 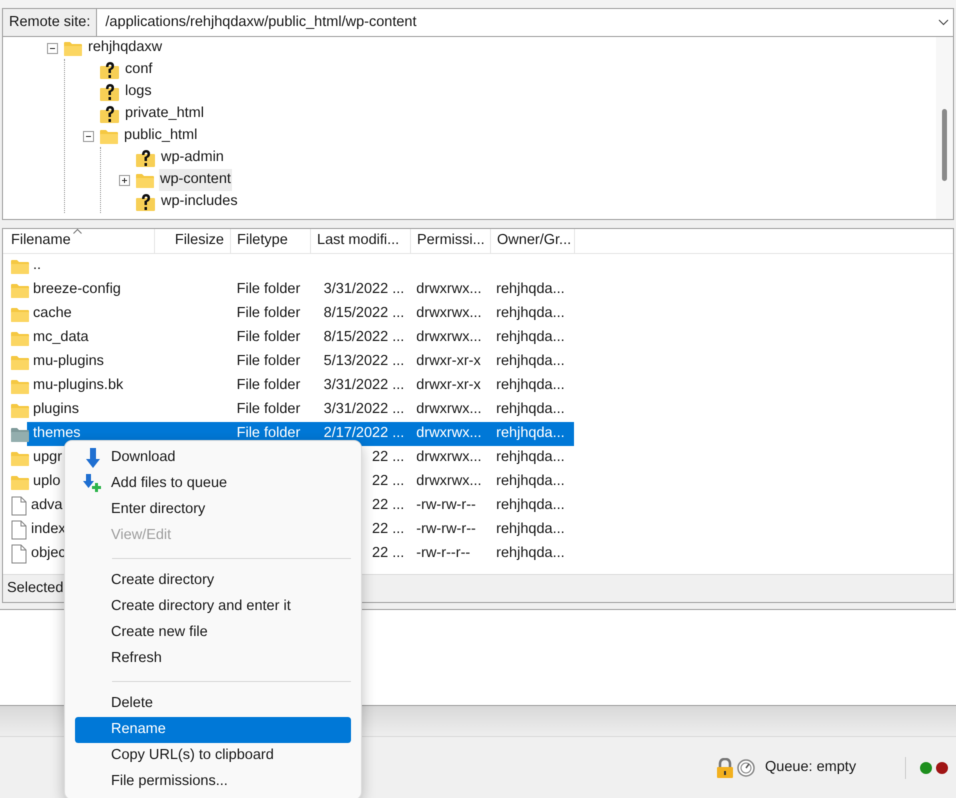 What do you see at coordinates (77, 290) in the screenshot?
I see `table-cell-text: breeze-config` at bounding box center [77, 290].